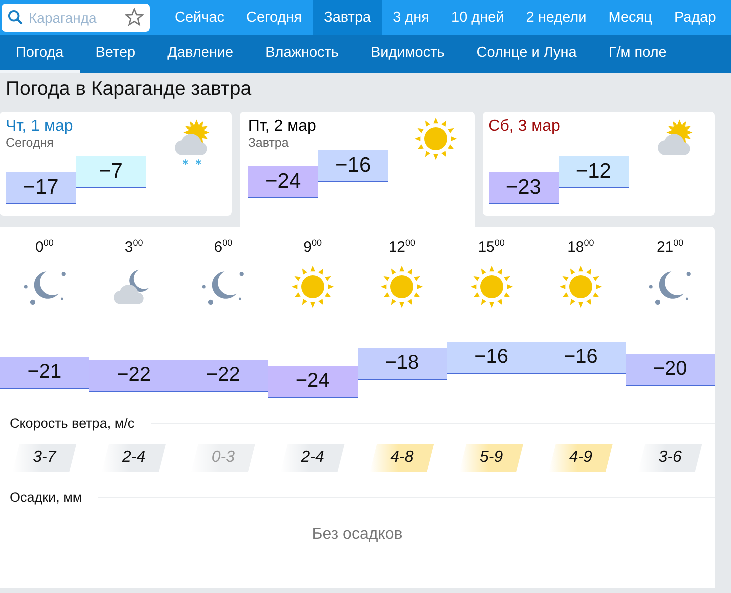 The image size is (731, 593). What do you see at coordinates (72, 423) in the screenshot?
I see `section-label: Скорость ветра, м/с` at bounding box center [72, 423].